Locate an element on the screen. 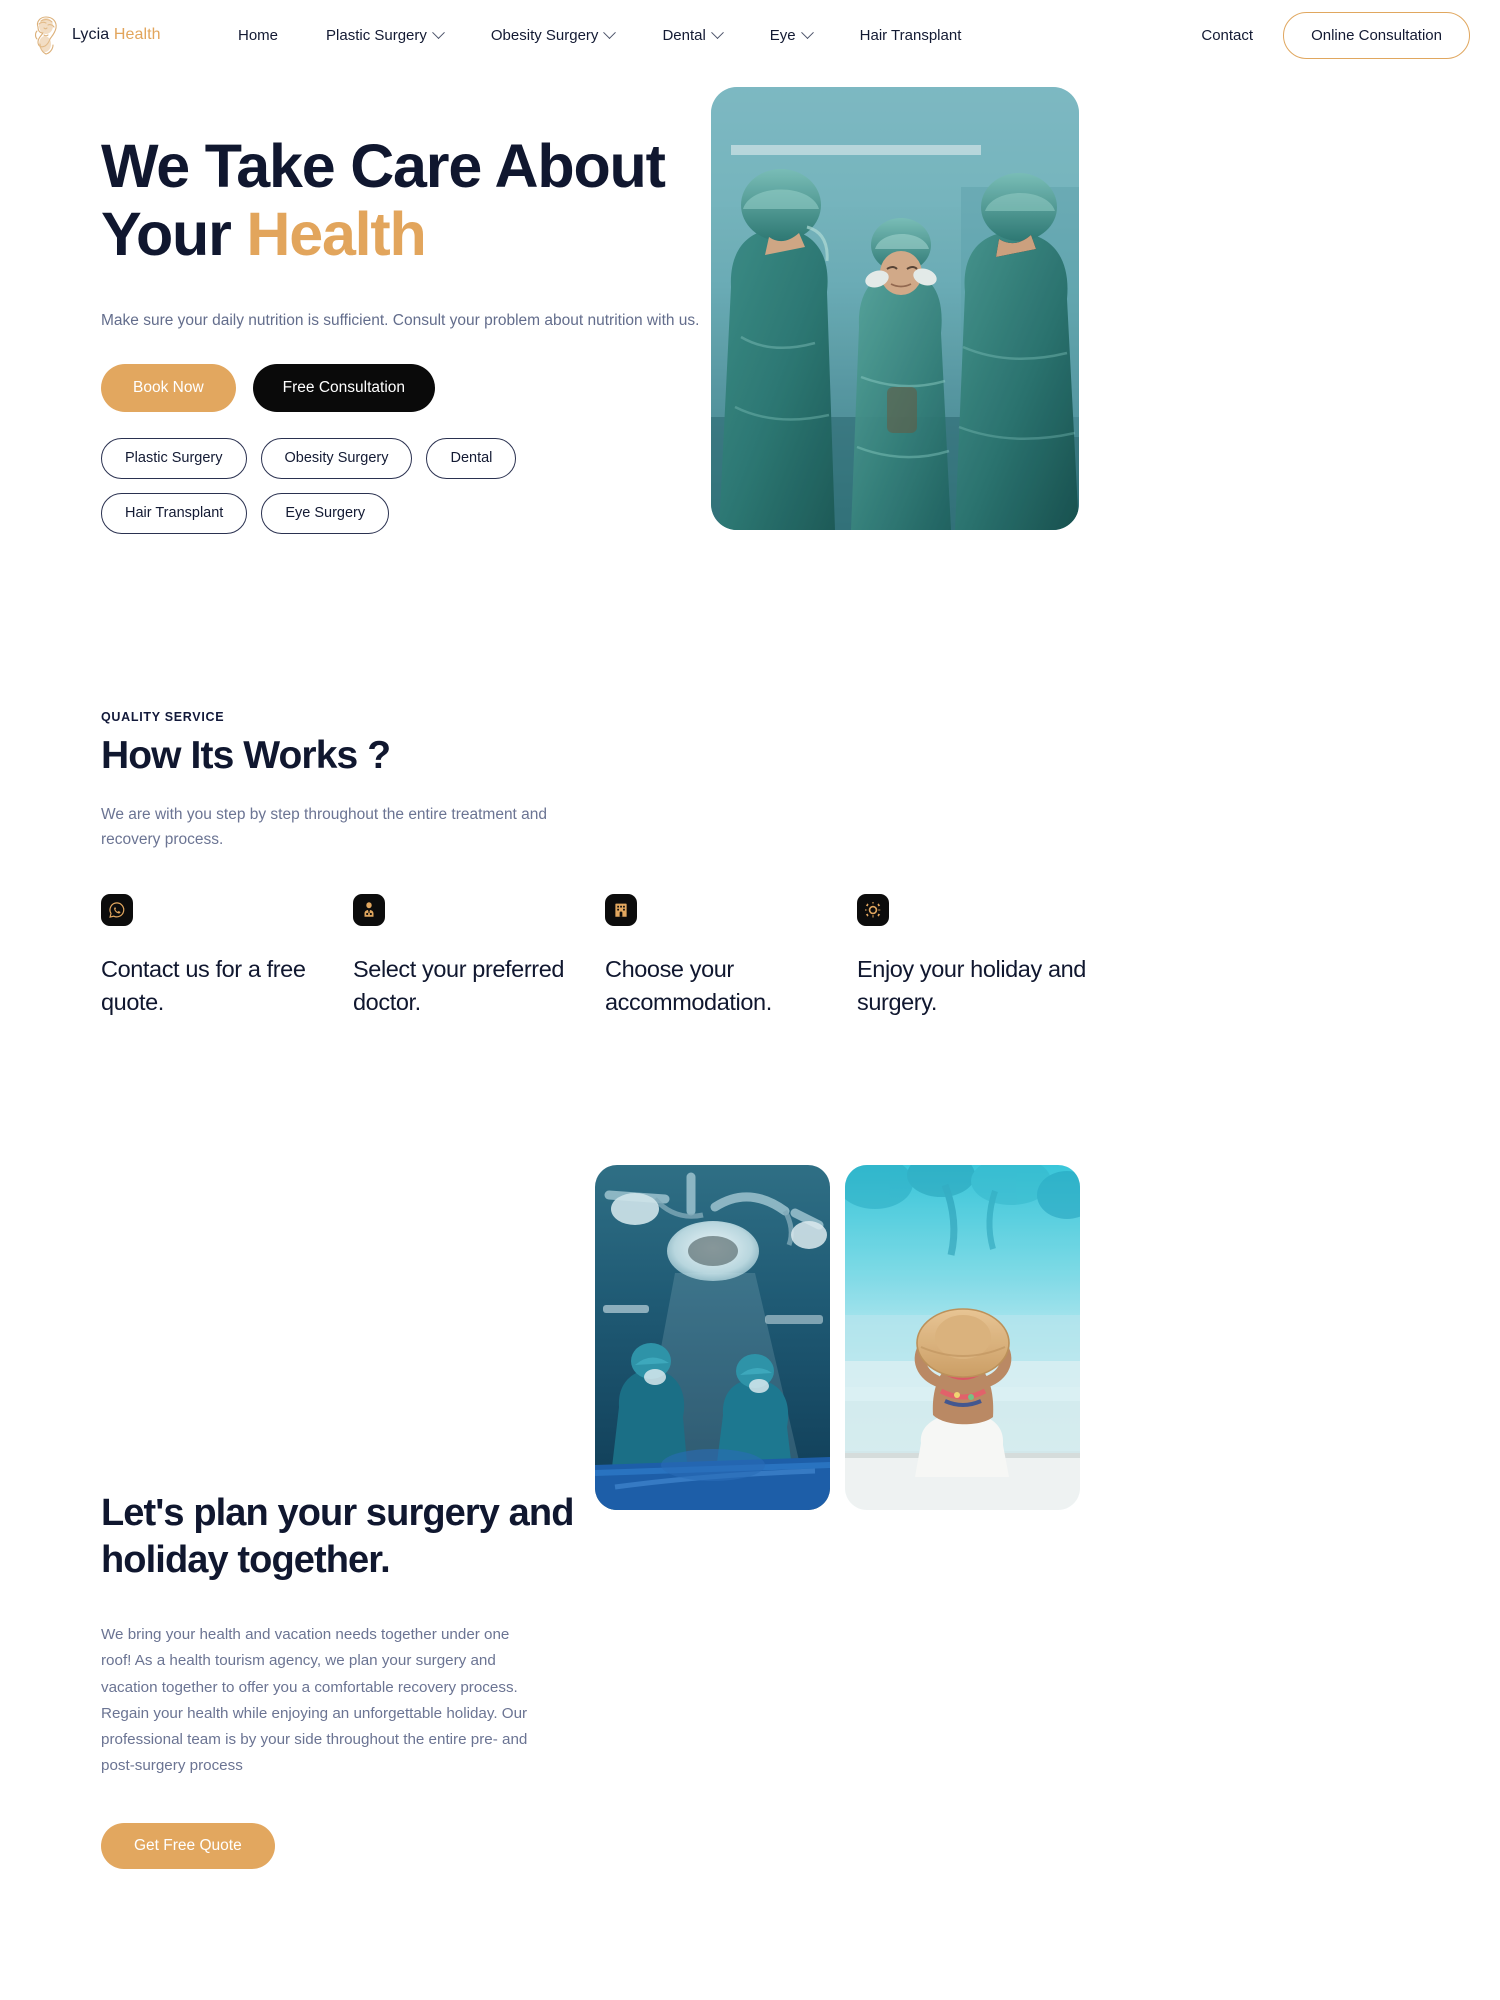  brand-name-primary: Lycia is located at coordinates (91, 34).